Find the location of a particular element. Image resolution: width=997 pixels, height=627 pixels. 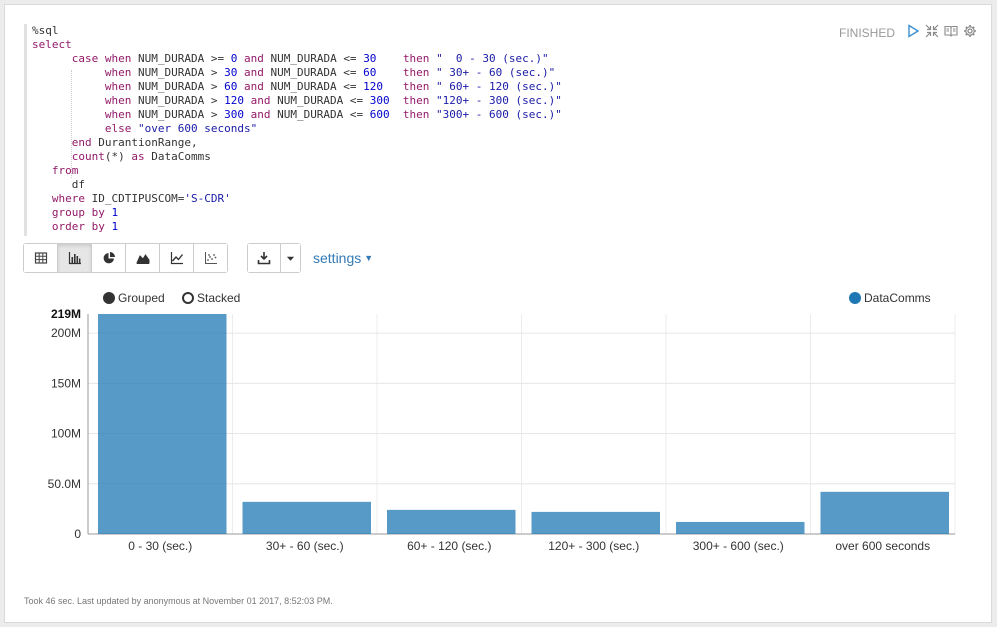

y-tick-label: 0 is located at coordinates (77, 534).